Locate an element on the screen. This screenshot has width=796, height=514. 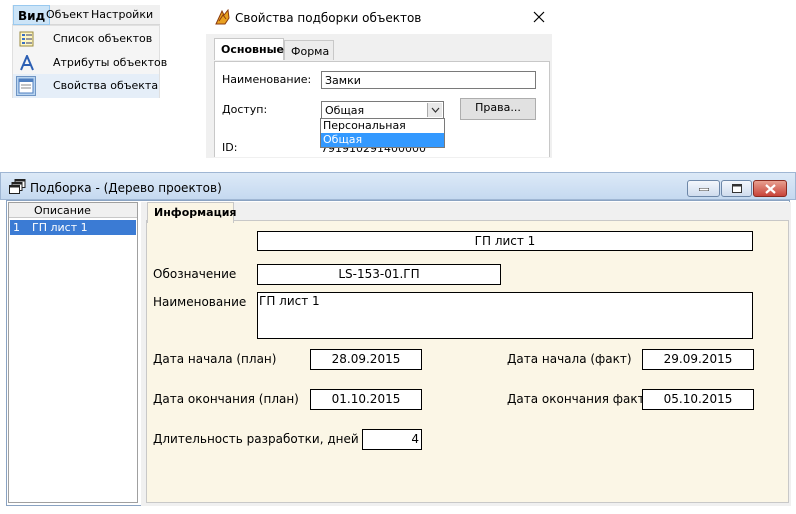
menu-item-label: Свойства объекта is located at coordinates (106, 85).